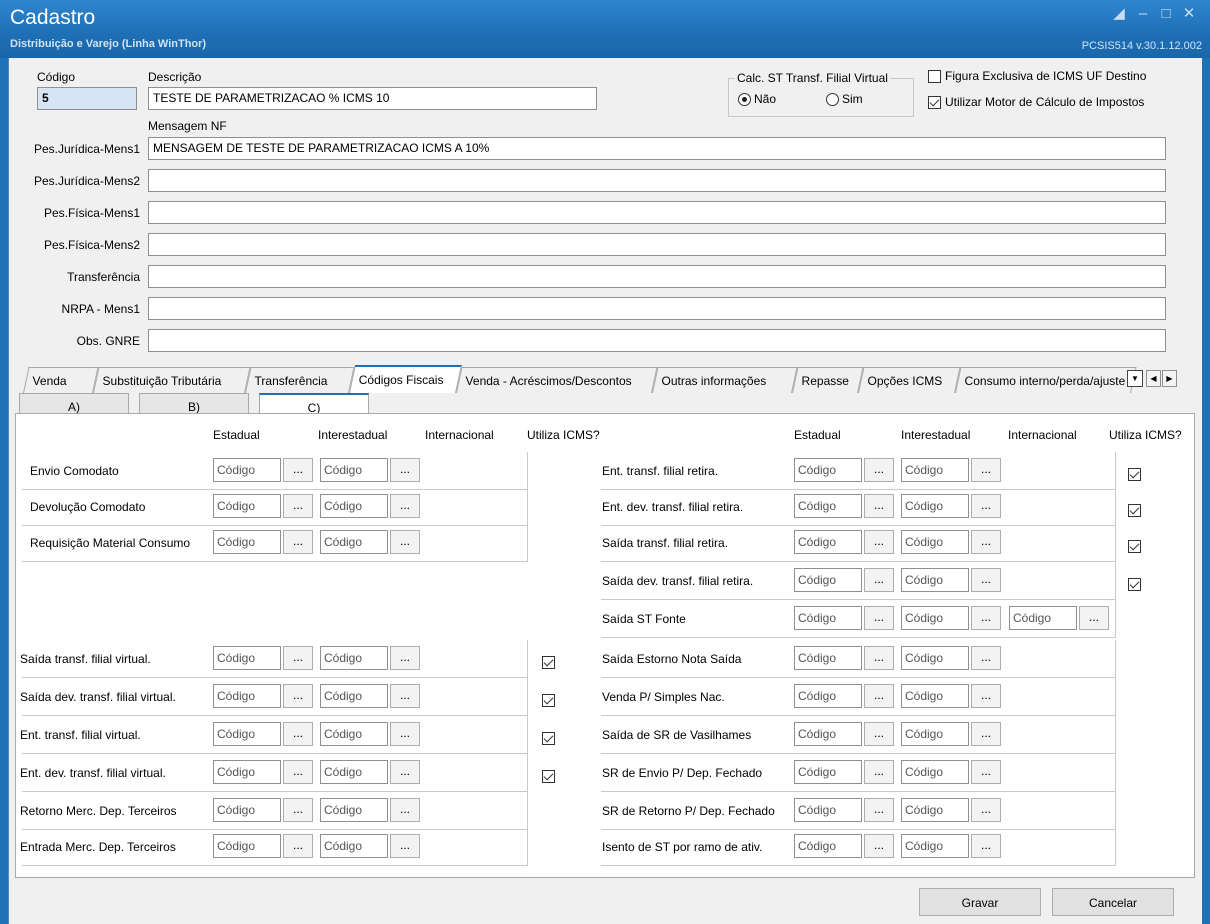 This screenshot has width=1210, height=924. Describe the element at coordinates (844, 99) in the screenshot. I see `radio-sim: Sim` at that location.